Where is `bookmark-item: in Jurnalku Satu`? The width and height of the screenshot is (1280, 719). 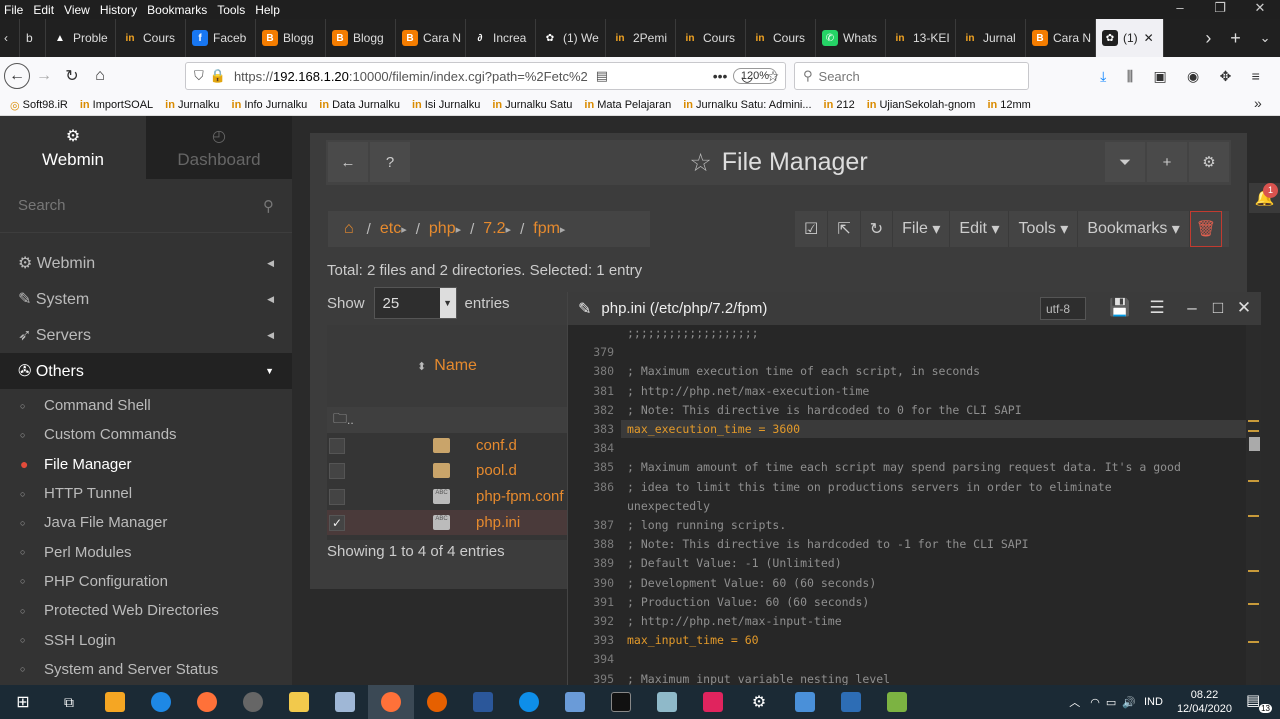
bookmark-item: in Jurnalku Satu is located at coordinates (532, 105).